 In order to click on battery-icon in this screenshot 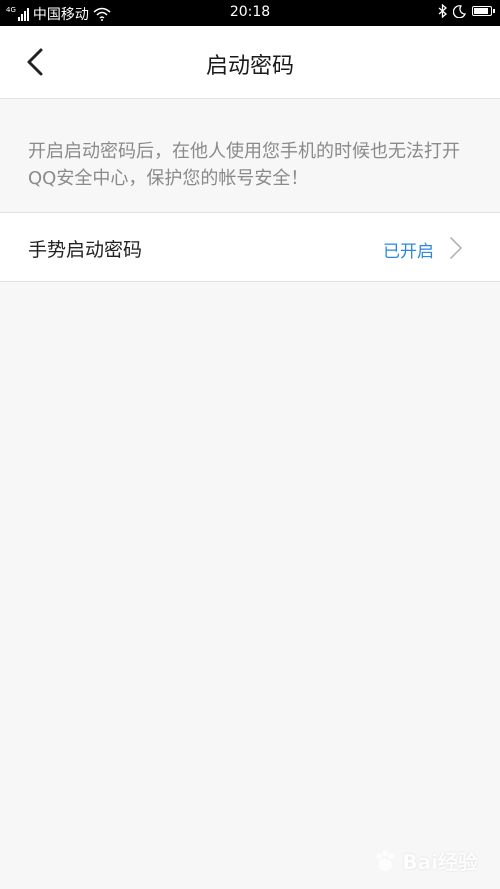, I will do `click(483, 11)`.